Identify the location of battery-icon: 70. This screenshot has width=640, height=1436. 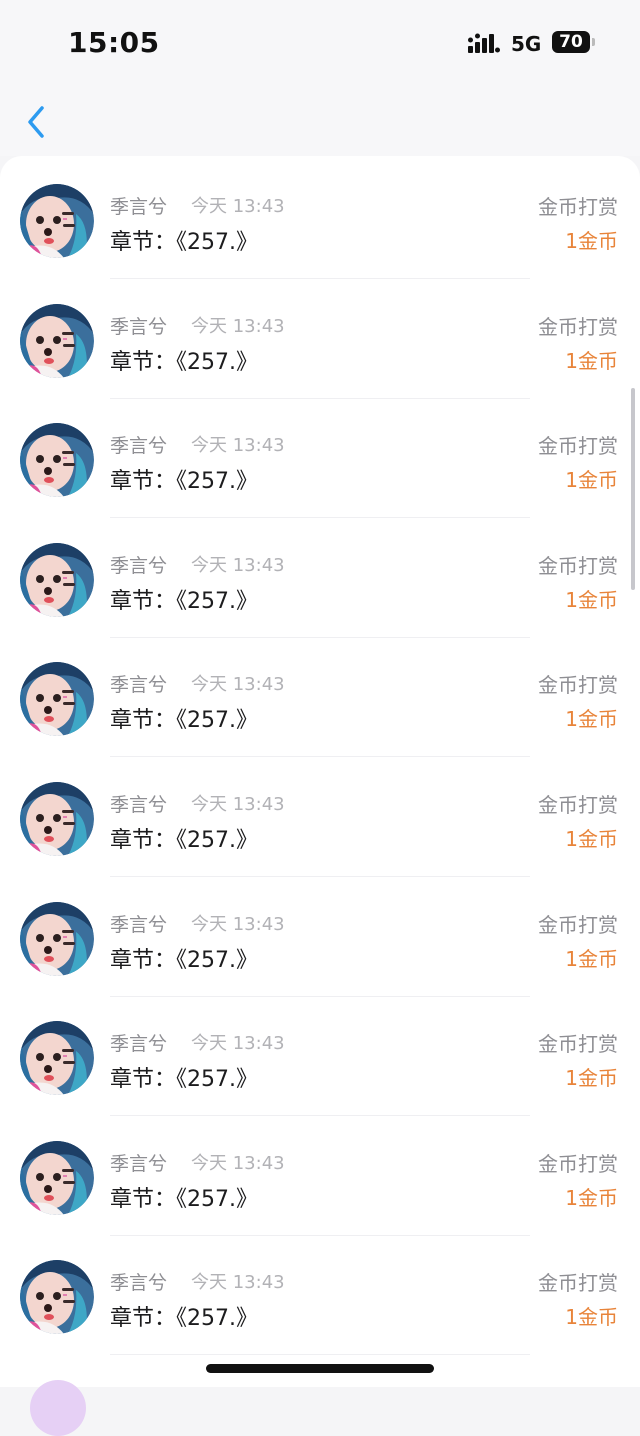
(573, 42).